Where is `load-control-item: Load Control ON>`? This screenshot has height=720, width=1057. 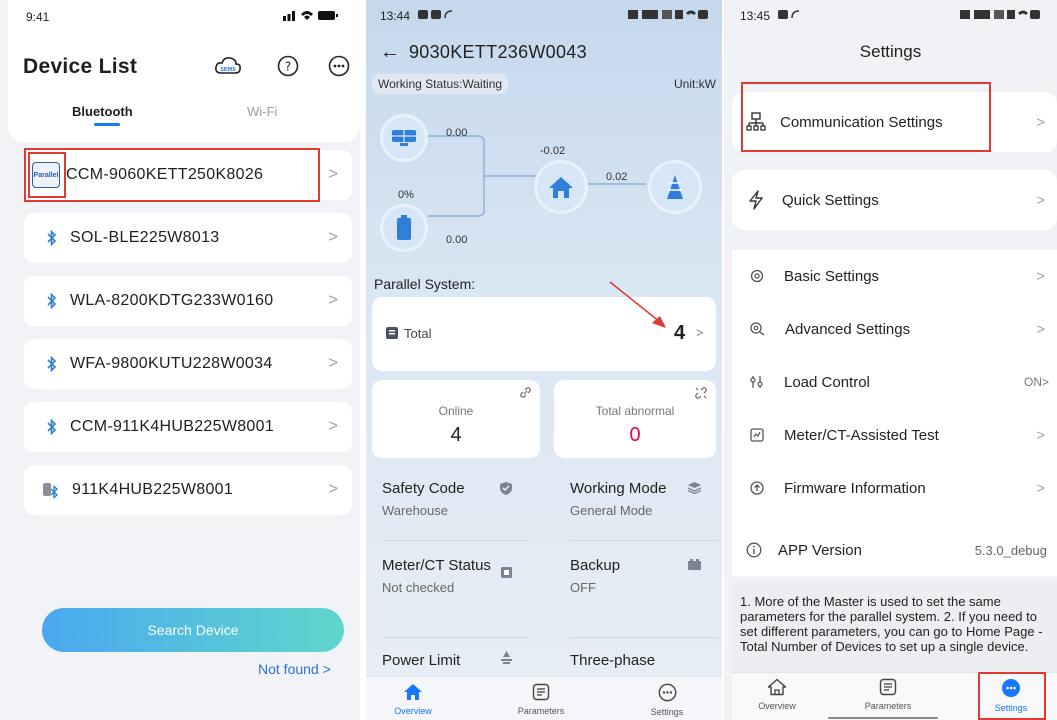 load-control-item: Load Control ON> is located at coordinates (894, 382).